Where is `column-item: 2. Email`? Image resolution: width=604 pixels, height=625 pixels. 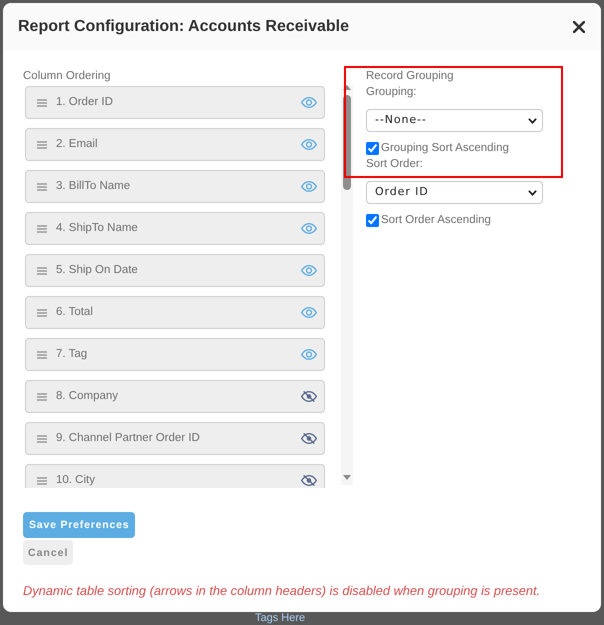
column-item: 2. Email is located at coordinates (175, 144).